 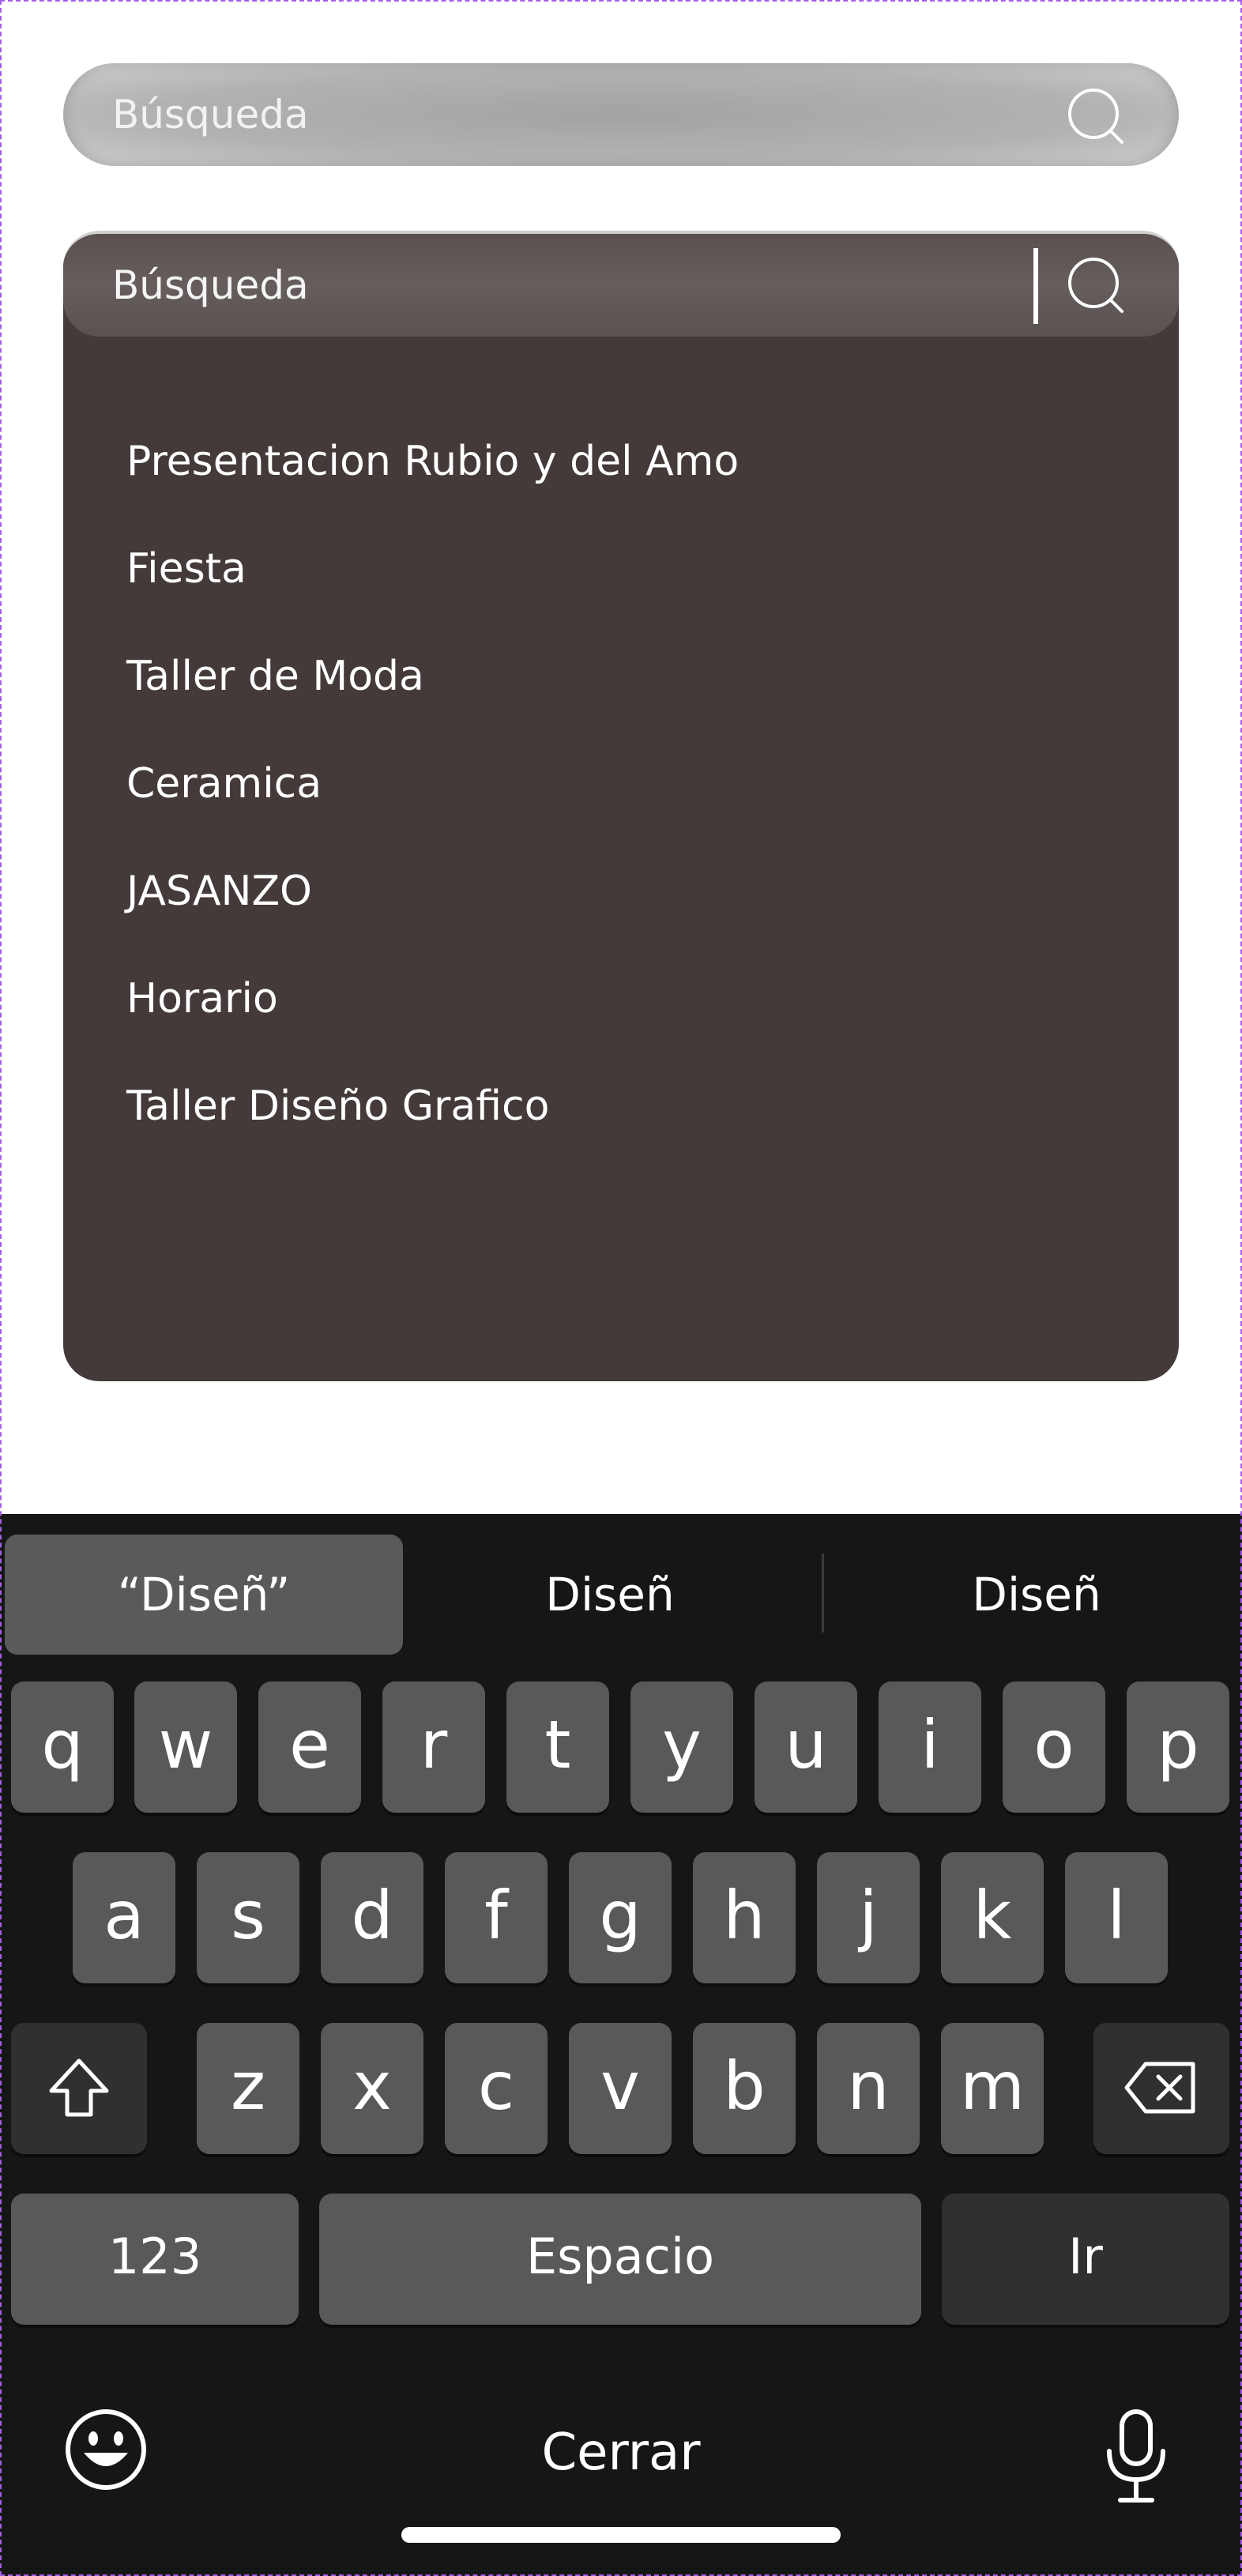 I want to click on key-v: v, so click(x=621, y=2088).